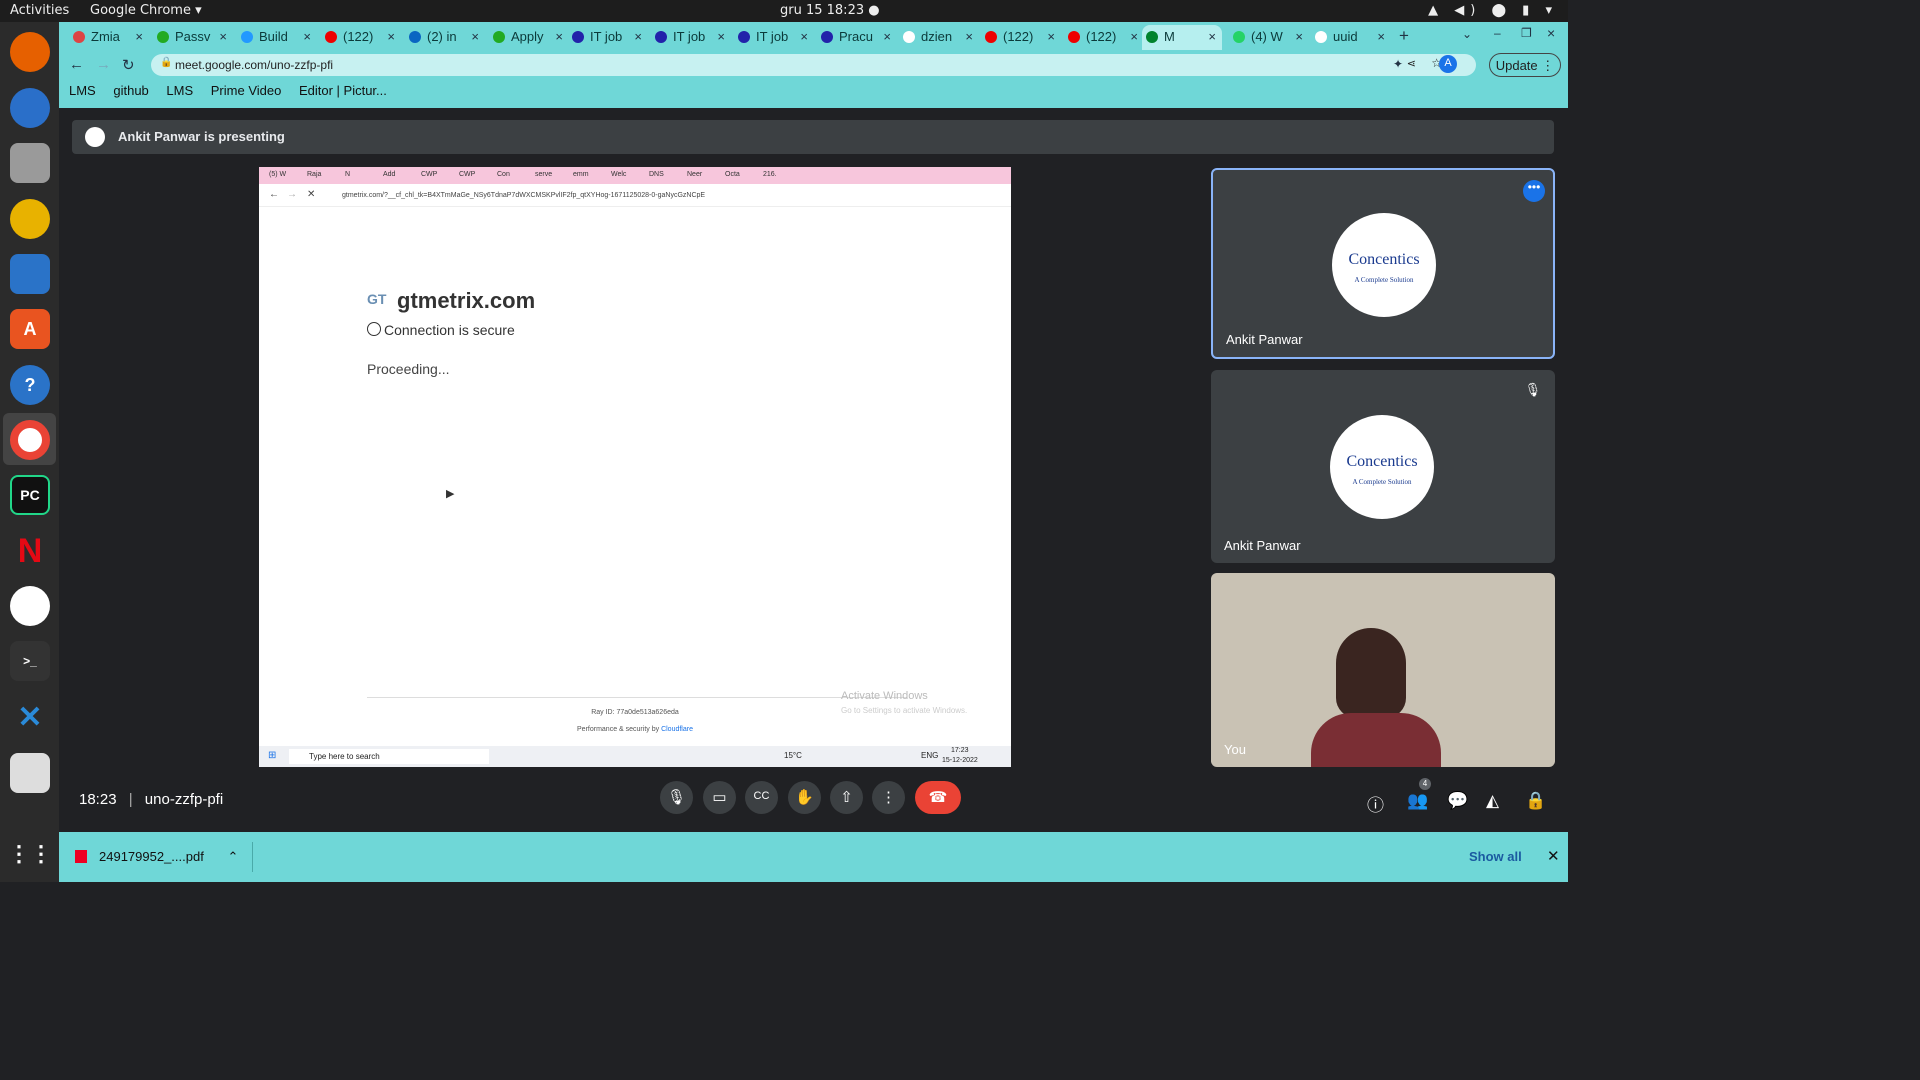 The image size is (1920, 1080). Describe the element at coordinates (30, 385) in the screenshot. I see `help-icon: ?` at that location.